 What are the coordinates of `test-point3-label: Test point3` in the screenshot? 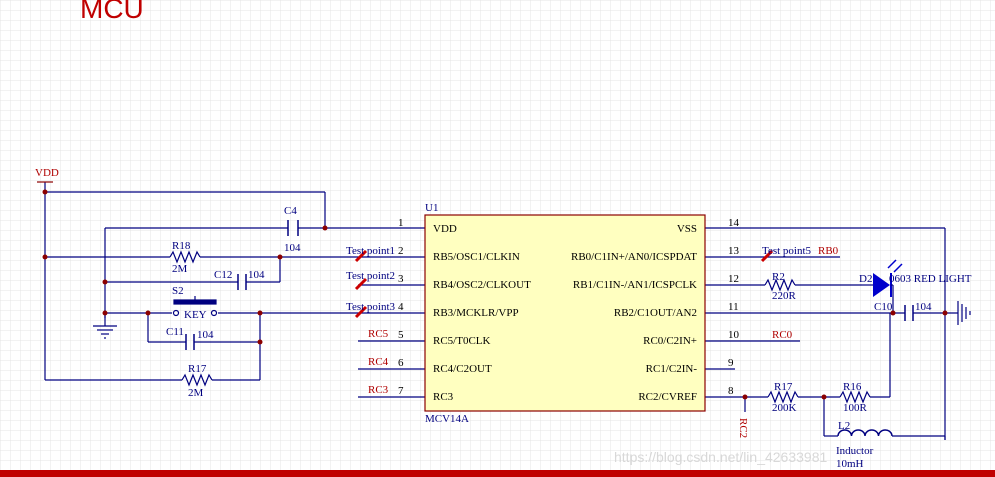 It's located at (371, 307).